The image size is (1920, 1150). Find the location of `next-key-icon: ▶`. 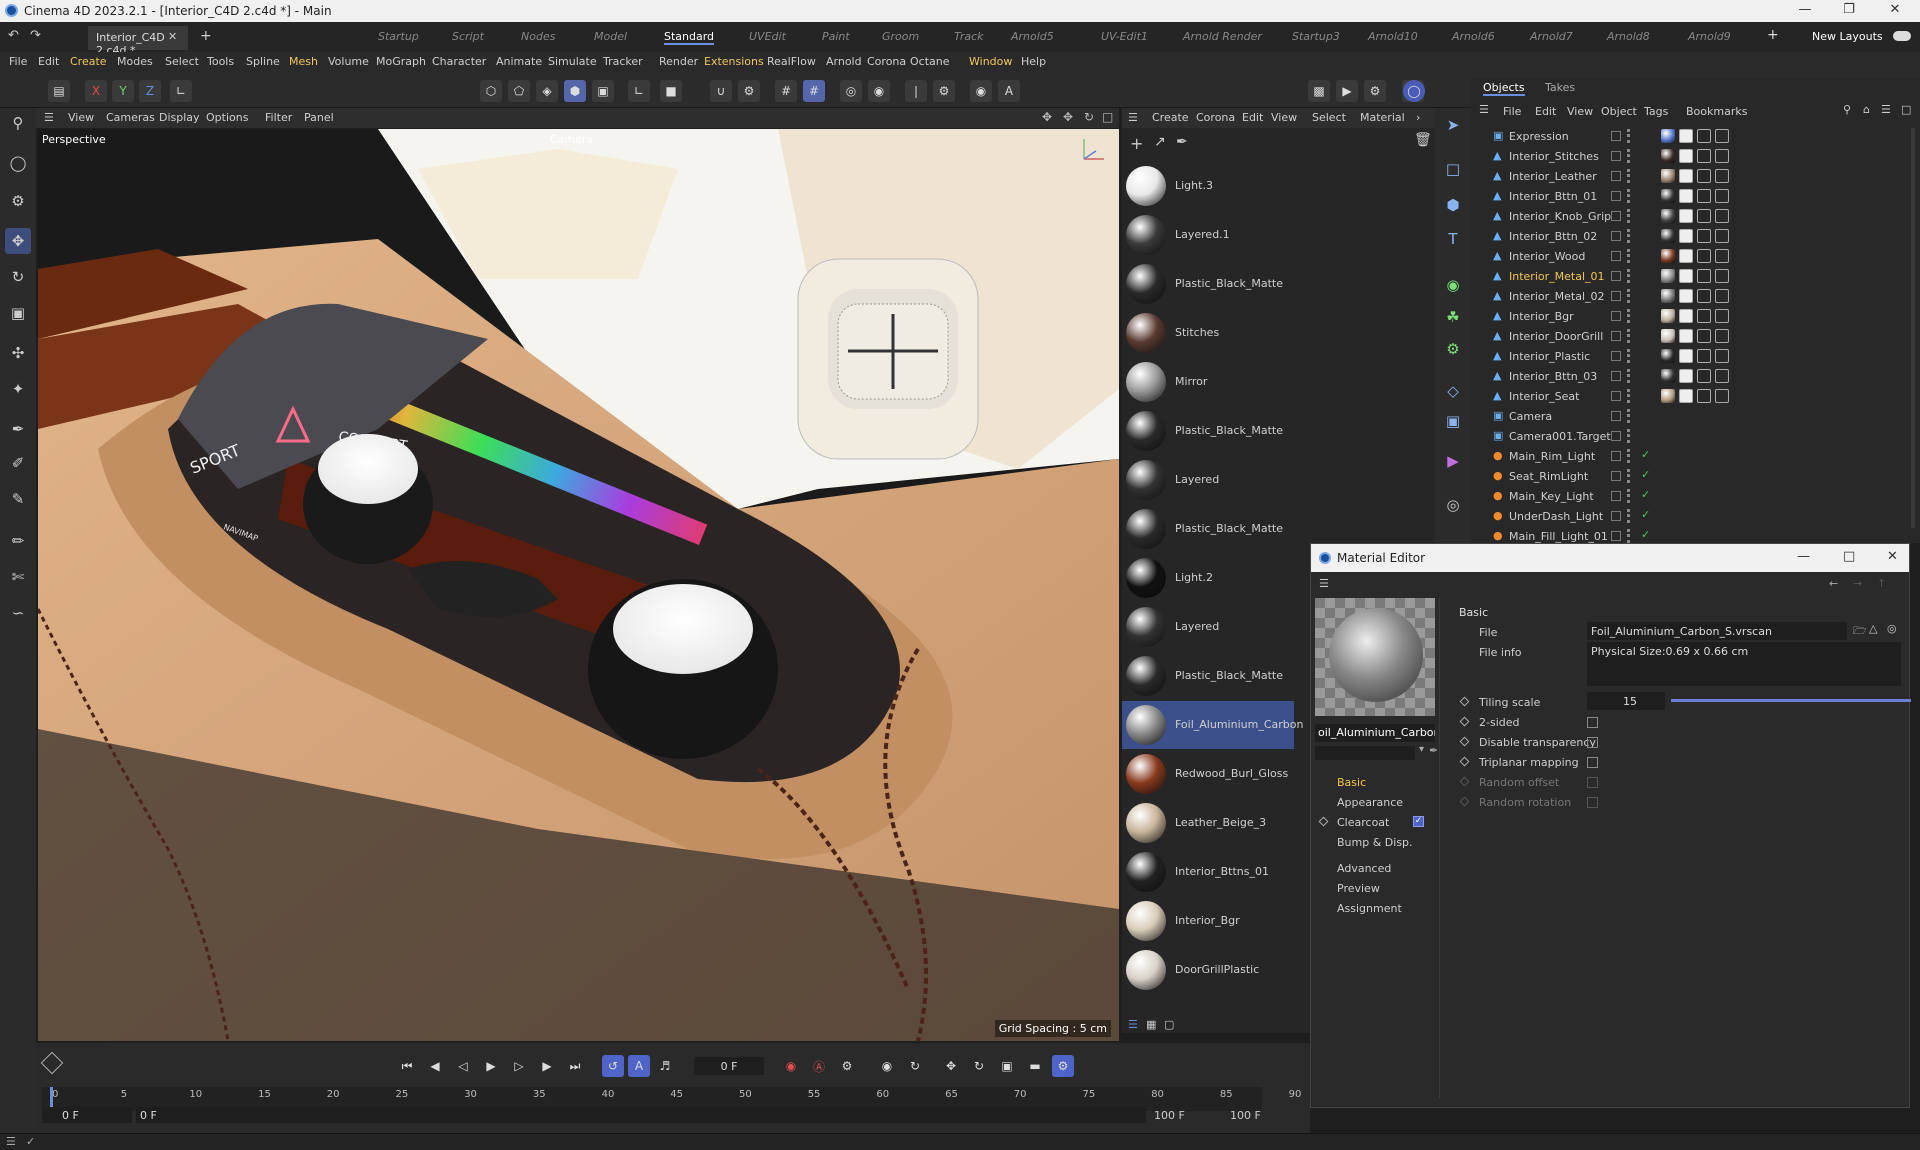

next-key-icon: ▶ is located at coordinates (547, 1066).